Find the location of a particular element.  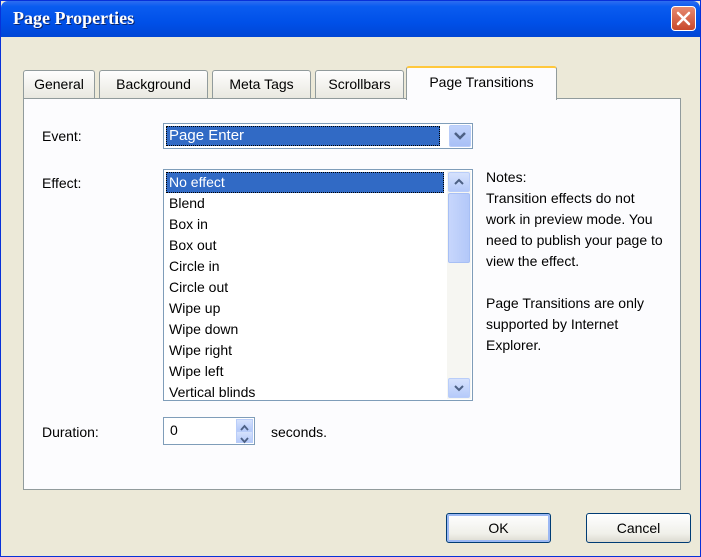

list-item: Circle out is located at coordinates (305, 287).